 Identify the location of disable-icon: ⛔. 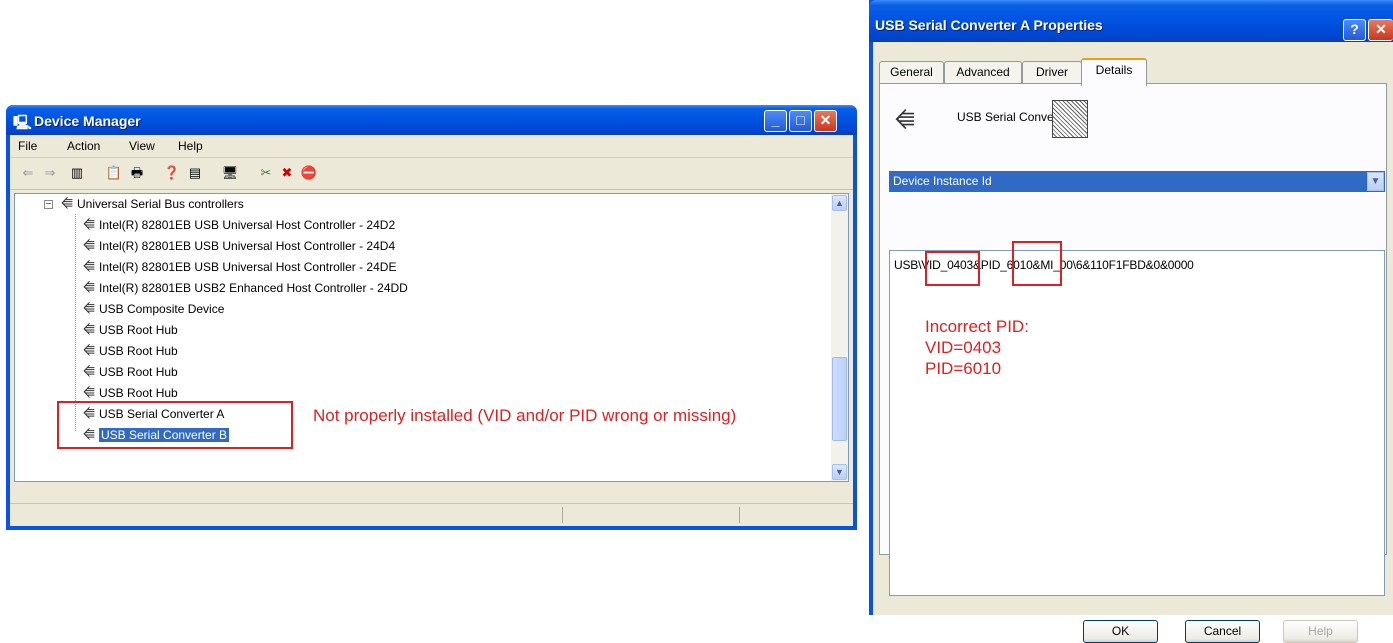
(309, 173).